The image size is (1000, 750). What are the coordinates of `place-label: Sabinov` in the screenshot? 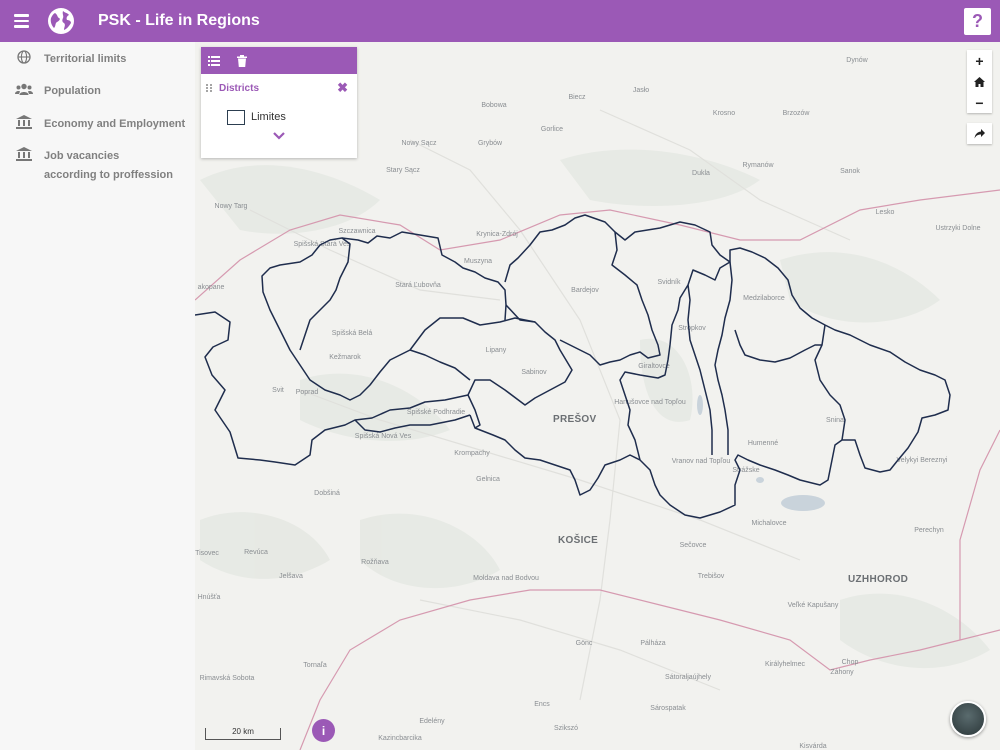 It's located at (534, 372).